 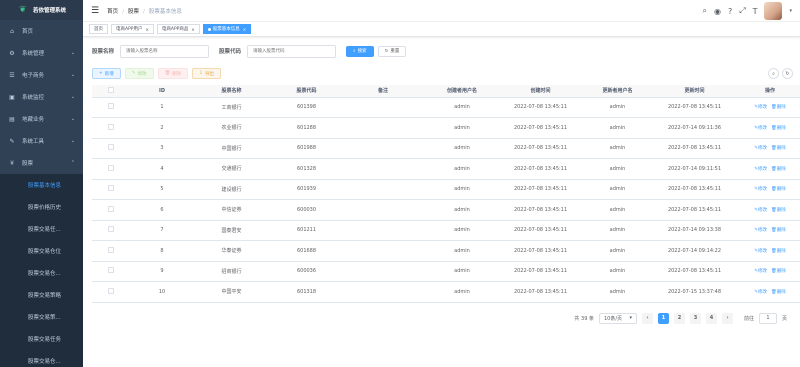 I want to click on help-icon: ?, so click(x=730, y=11).